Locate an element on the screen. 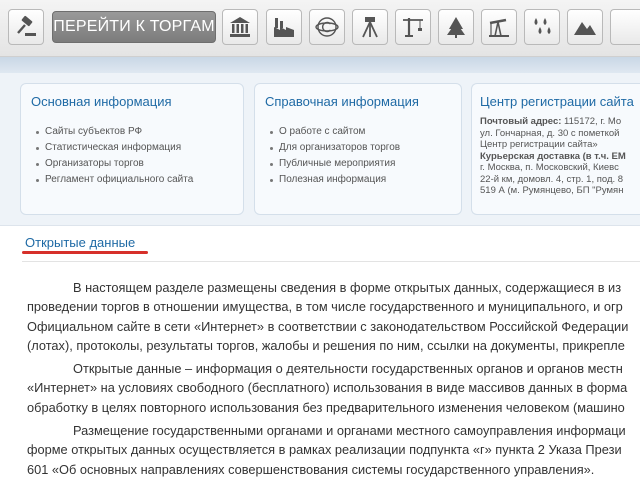 The image size is (640, 480). courier-address-line: 519 А (м. Румянцево, БП "Румян is located at coordinates (552, 190).